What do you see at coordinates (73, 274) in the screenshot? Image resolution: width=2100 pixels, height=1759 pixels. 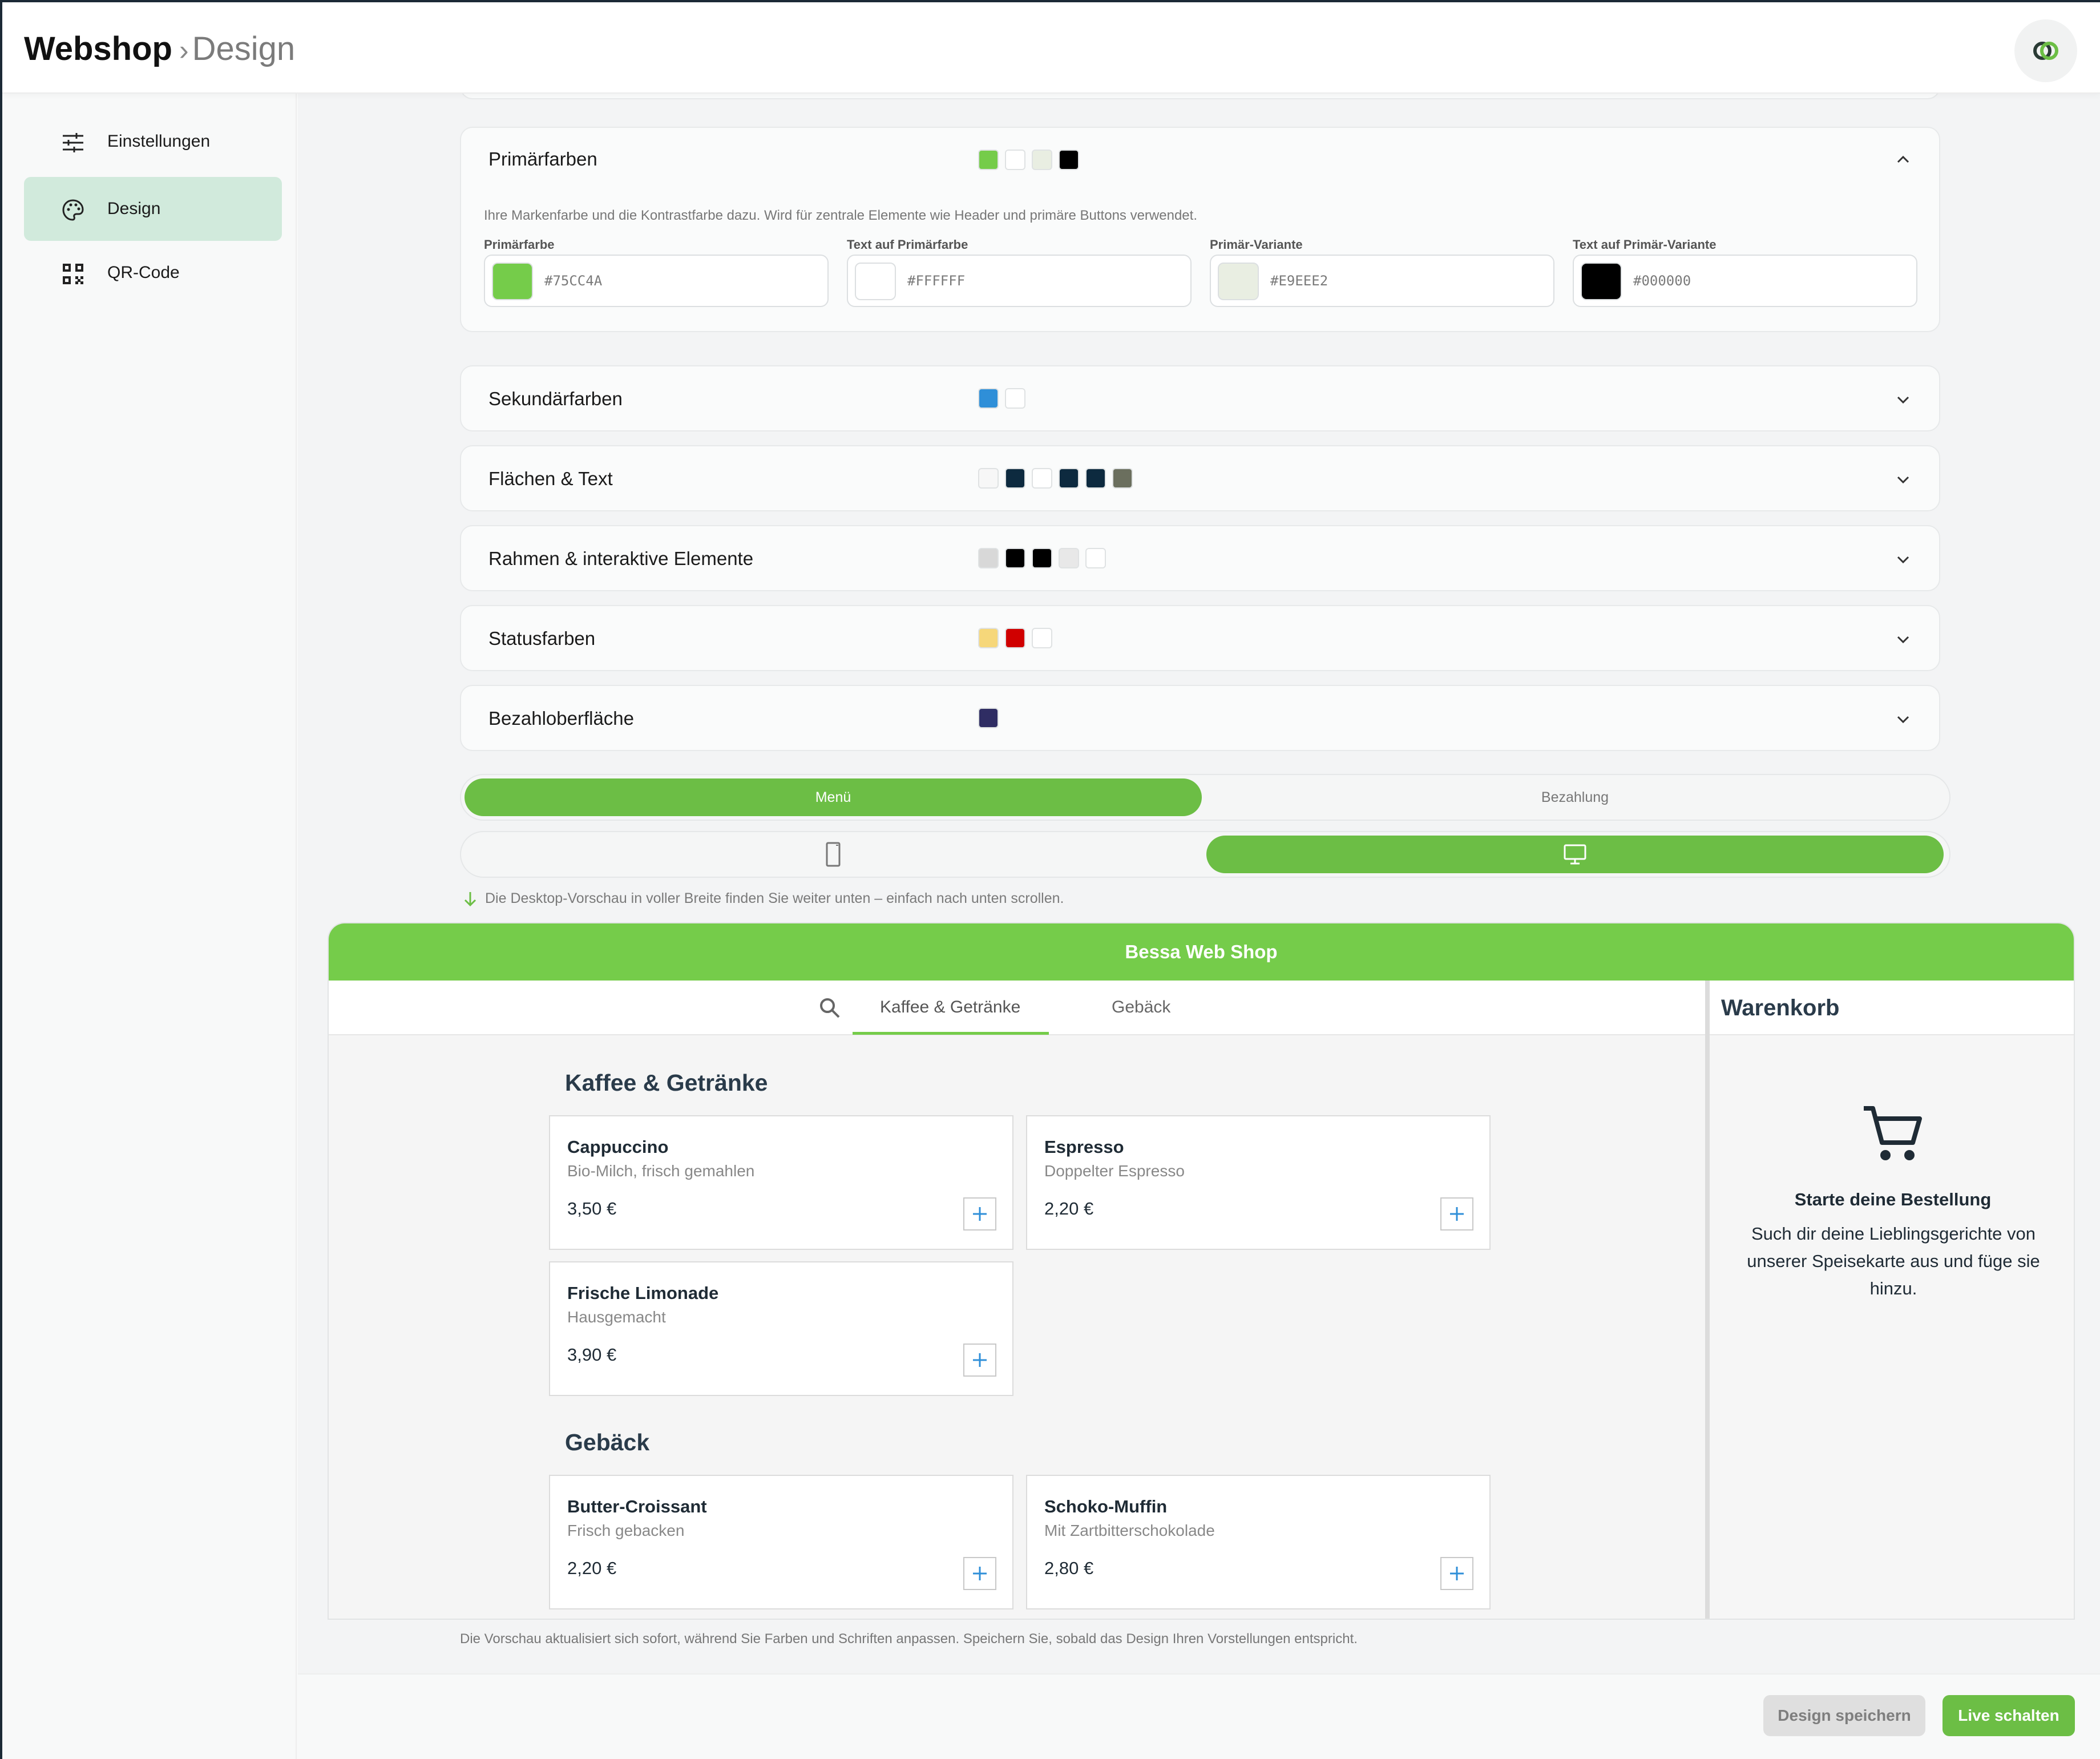 I see `qr-code-icon` at bounding box center [73, 274].